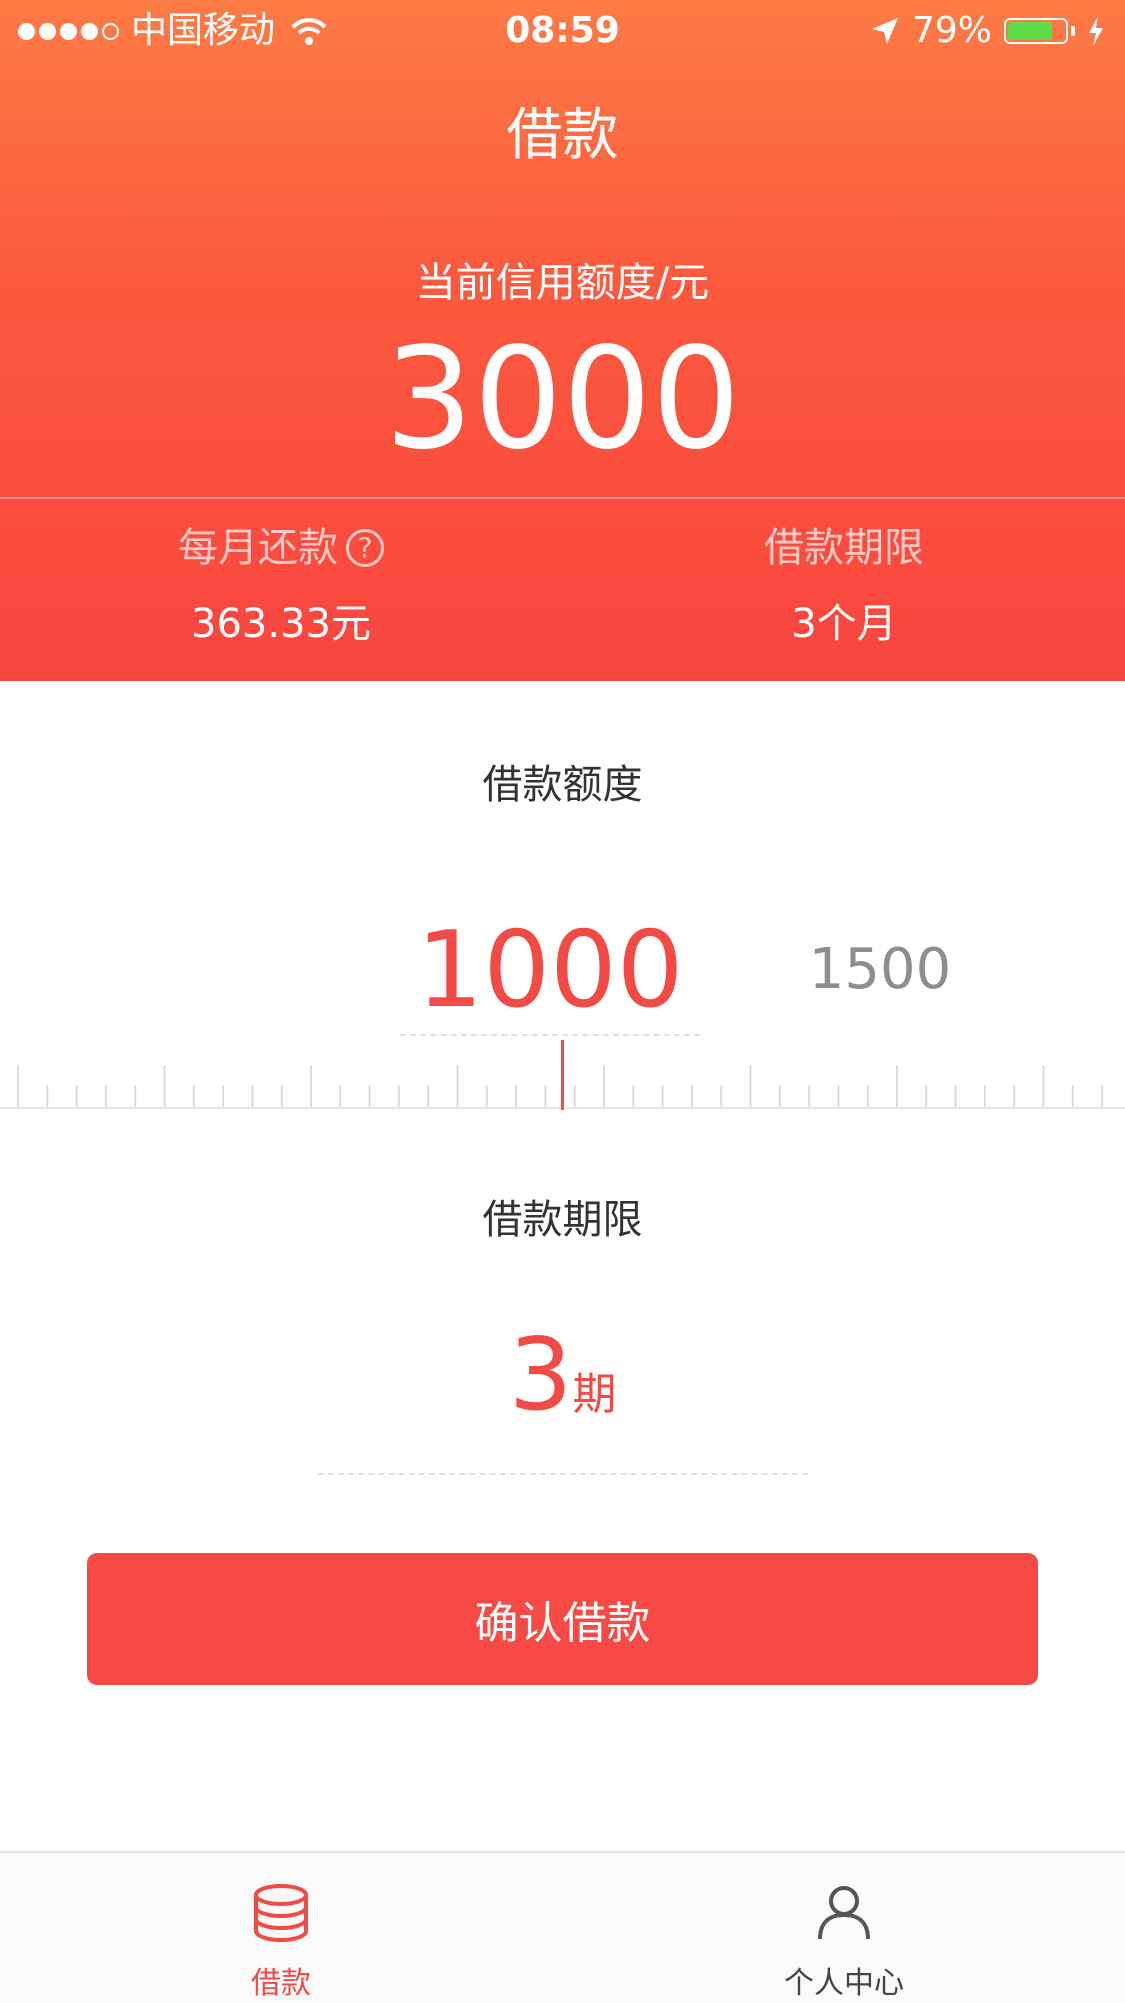 The height and width of the screenshot is (2003, 1125). Describe the element at coordinates (550, 1035) in the screenshot. I see `amount-underline` at that location.